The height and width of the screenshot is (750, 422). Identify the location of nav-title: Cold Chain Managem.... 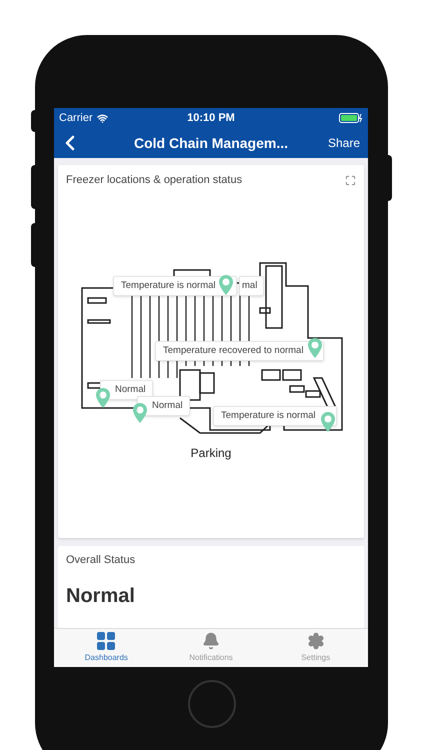
(210, 143).